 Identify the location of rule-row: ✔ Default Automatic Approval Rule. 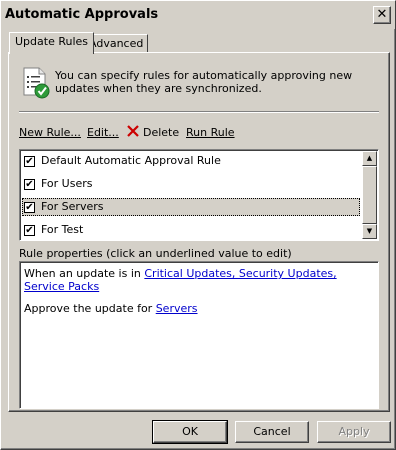
(191, 161).